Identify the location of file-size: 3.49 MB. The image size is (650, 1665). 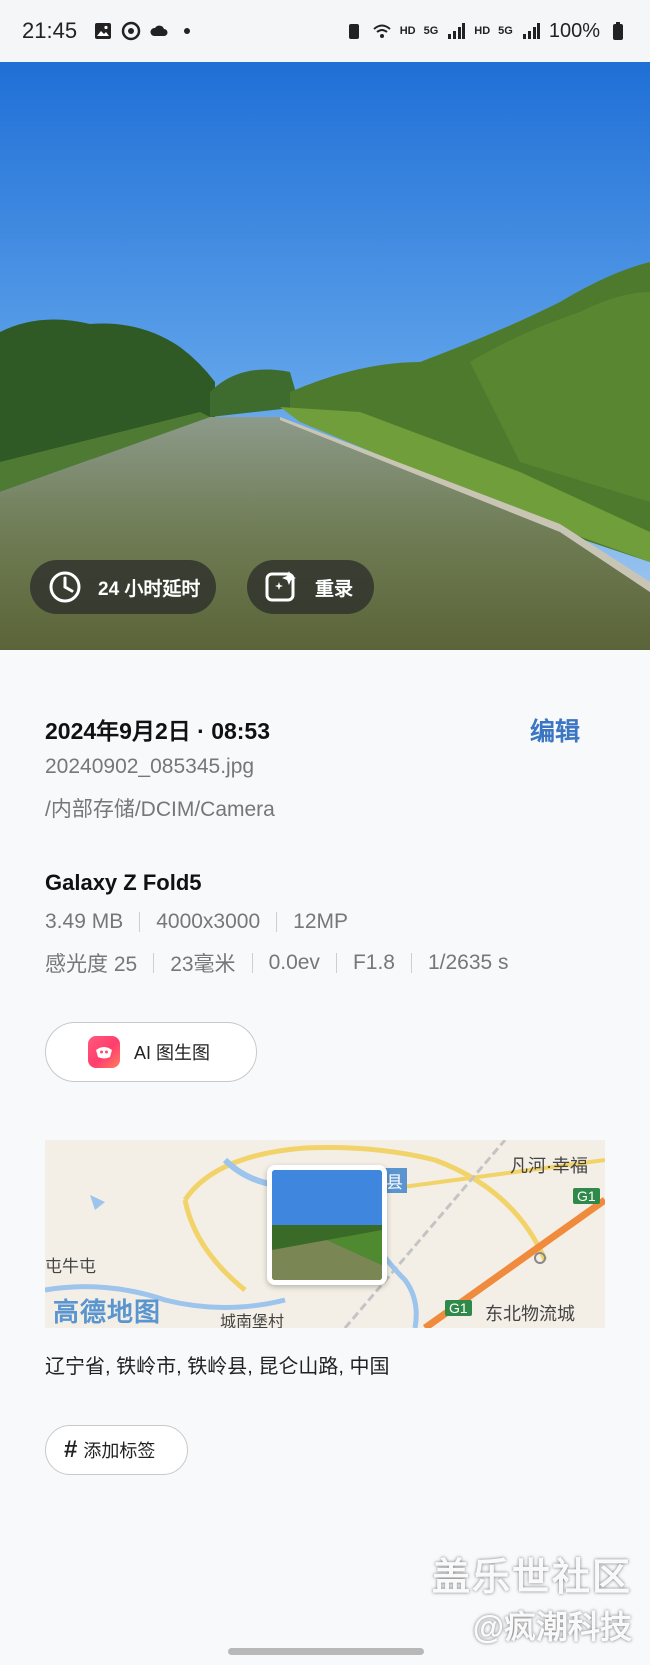
(84, 921).